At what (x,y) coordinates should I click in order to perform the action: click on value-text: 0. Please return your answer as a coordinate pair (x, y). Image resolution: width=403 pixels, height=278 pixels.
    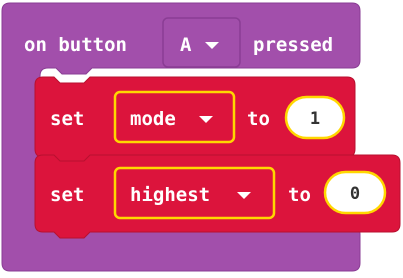
    Looking at the image, I should click on (355, 194).